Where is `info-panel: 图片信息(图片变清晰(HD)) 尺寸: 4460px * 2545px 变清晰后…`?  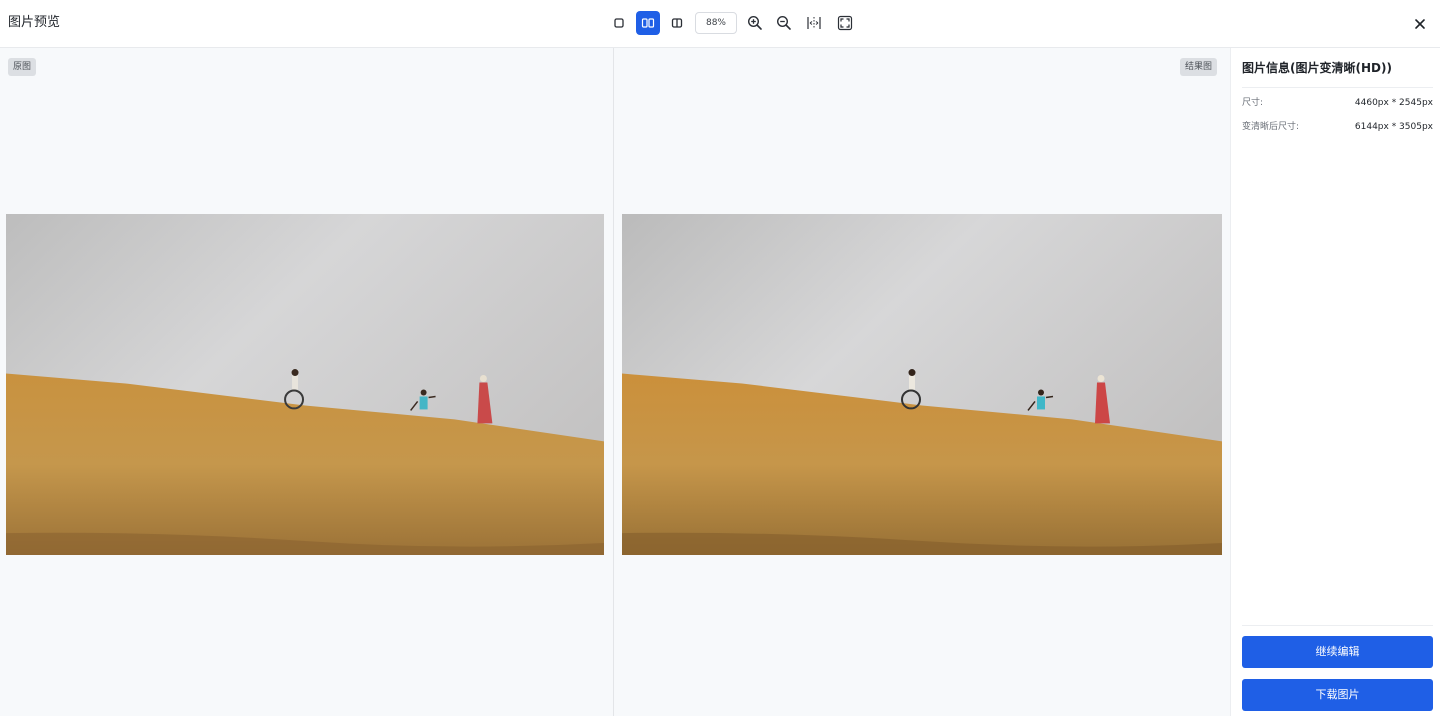
info-panel: 图片信息(图片变清晰(HD)) 尺寸: 4460px * 2545px 变清晰后… is located at coordinates (1335, 382).